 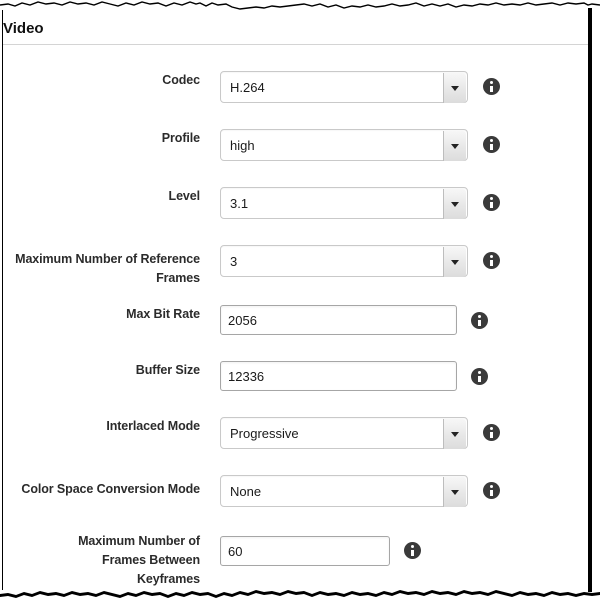 I want to click on field-control: 3, so click(x=360, y=261).